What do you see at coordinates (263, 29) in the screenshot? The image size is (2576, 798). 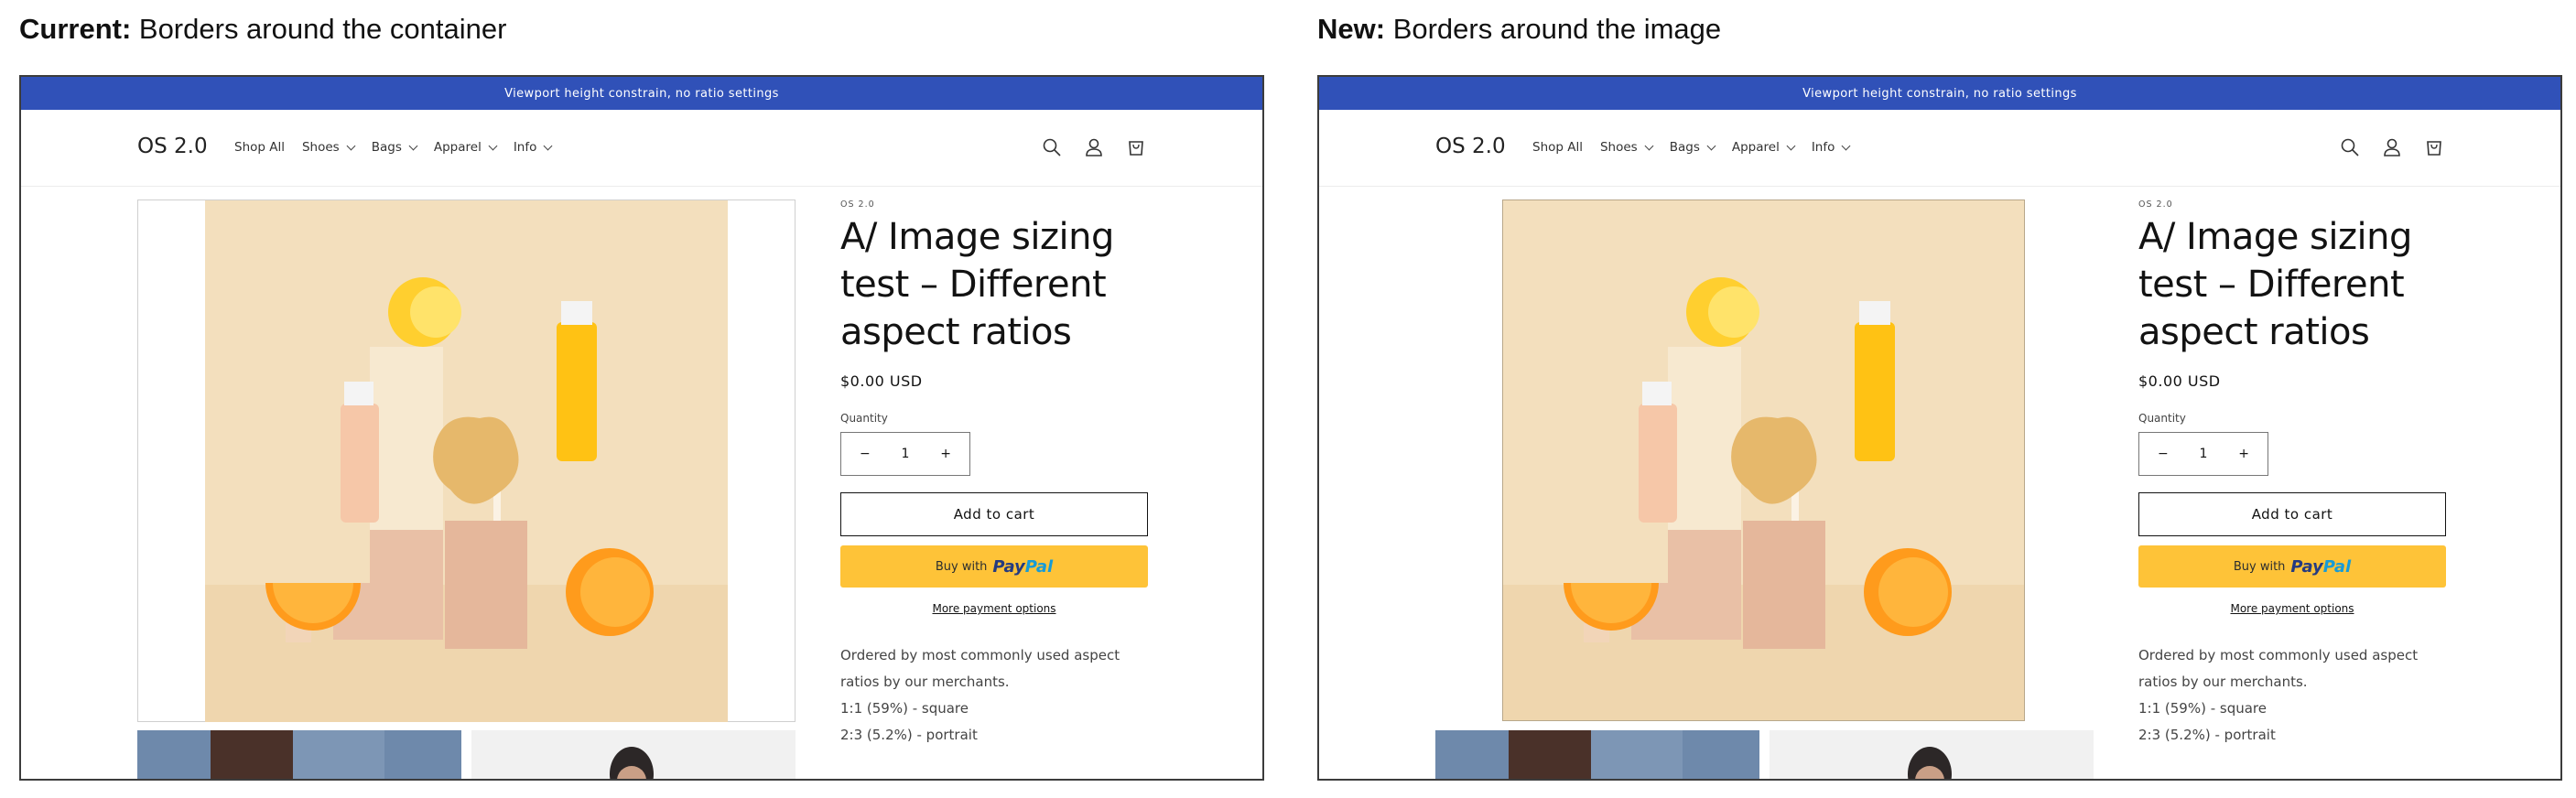 I see `caption-current: Current: Borders around the container` at bounding box center [263, 29].